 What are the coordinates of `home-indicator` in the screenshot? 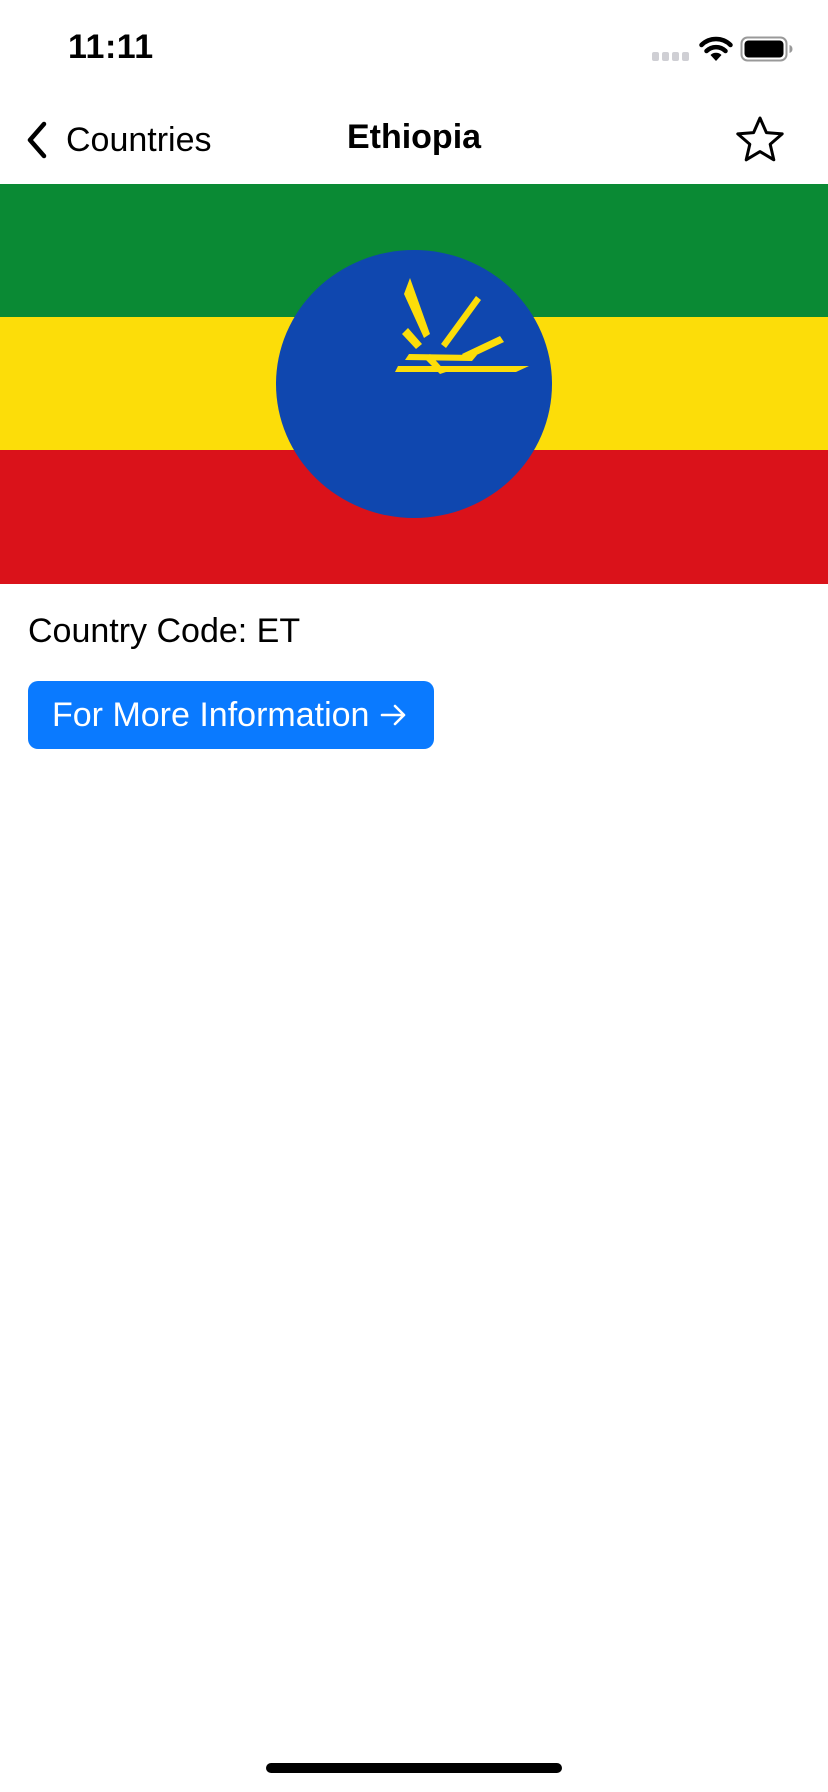 It's located at (414, 1768).